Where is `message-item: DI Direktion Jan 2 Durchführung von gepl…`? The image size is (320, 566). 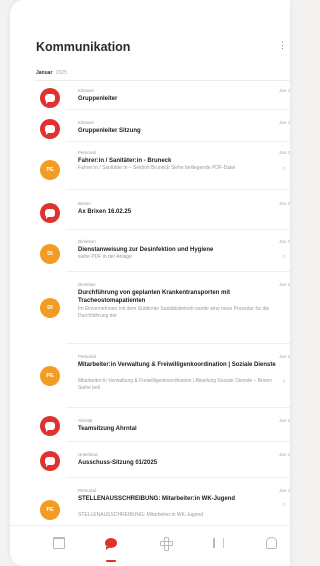 message-item: DI Direktion Jan 2 Durchführung von gepl… is located at coordinates (150, 308).